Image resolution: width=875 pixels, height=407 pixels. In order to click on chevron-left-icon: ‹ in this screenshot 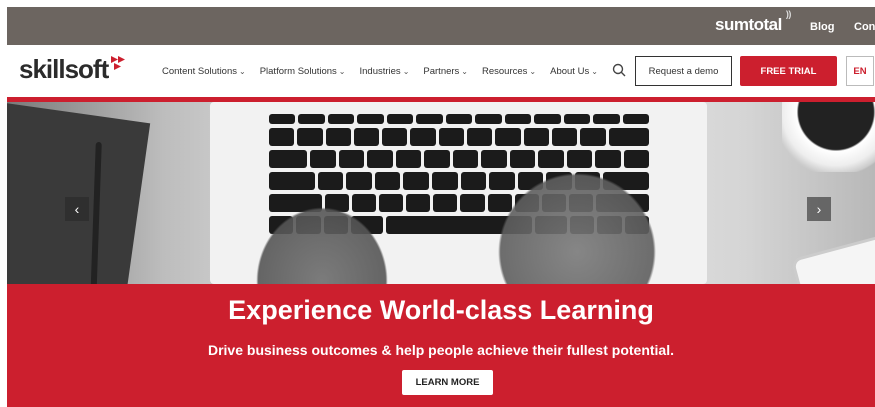, I will do `click(77, 209)`.